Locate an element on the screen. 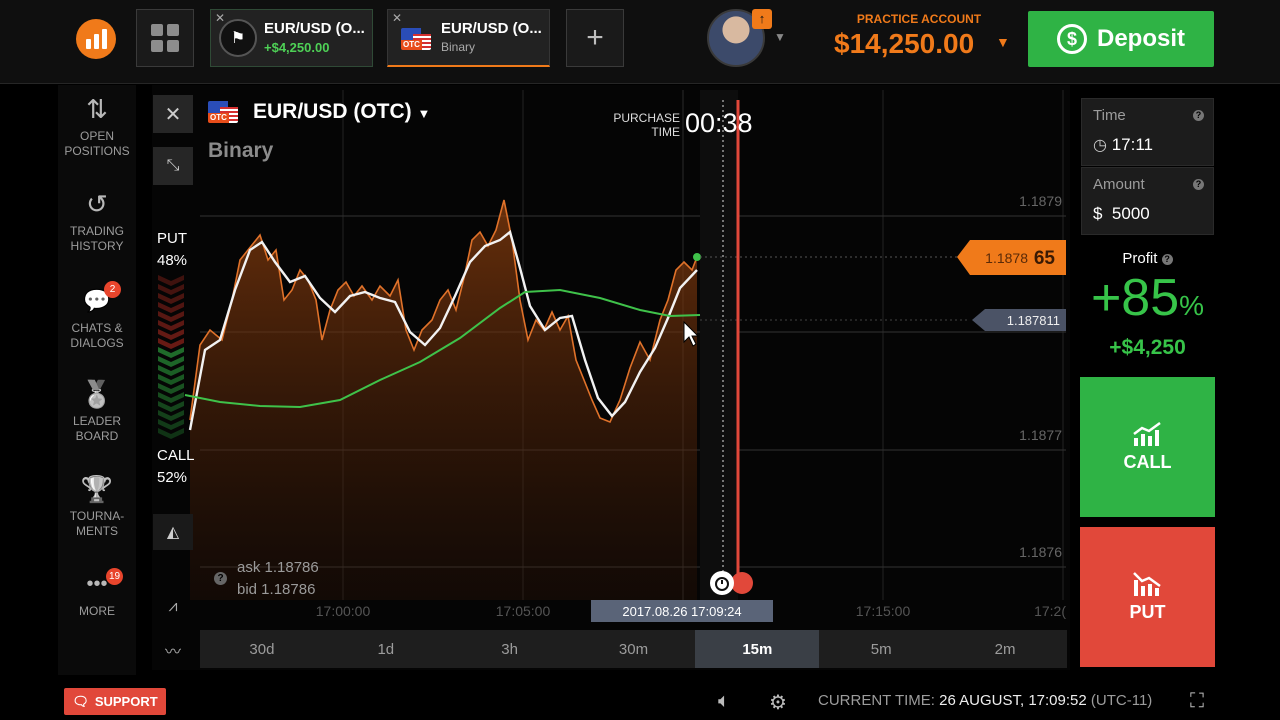  sidebar-label: BOARD is located at coordinates (97, 436).